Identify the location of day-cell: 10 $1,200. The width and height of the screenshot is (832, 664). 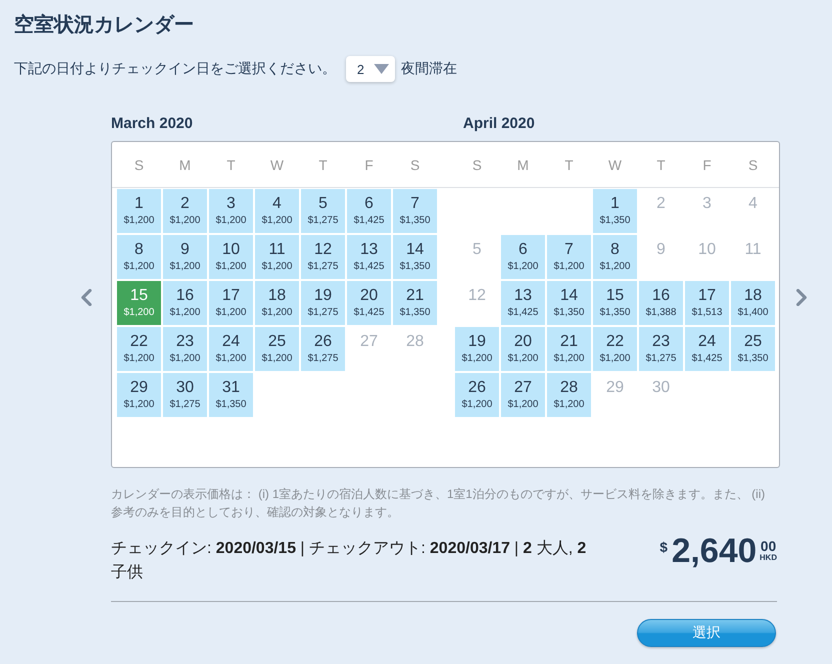
(231, 257).